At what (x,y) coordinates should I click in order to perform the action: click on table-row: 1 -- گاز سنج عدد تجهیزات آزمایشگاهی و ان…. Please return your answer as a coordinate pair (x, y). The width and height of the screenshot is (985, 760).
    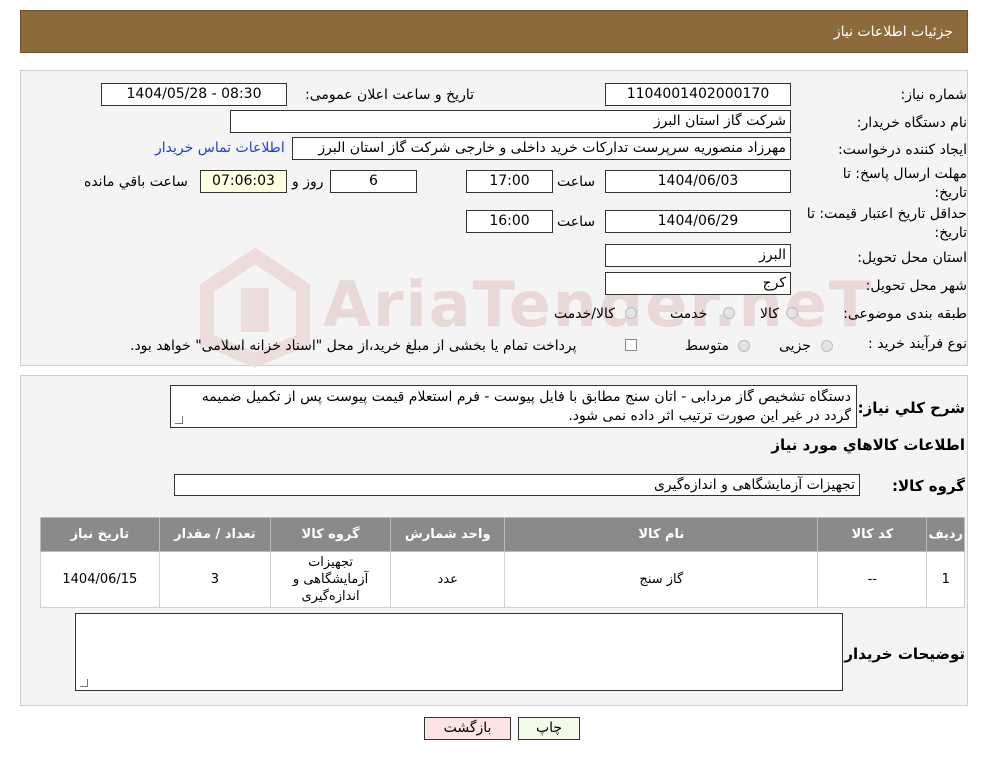
    Looking at the image, I should click on (502, 579).